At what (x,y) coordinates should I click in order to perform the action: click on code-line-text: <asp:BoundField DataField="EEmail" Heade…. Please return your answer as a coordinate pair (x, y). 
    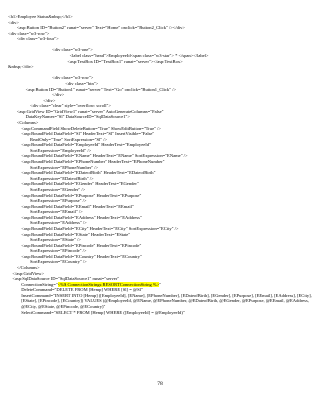
    Looking at the image, I should click on (77, 206).